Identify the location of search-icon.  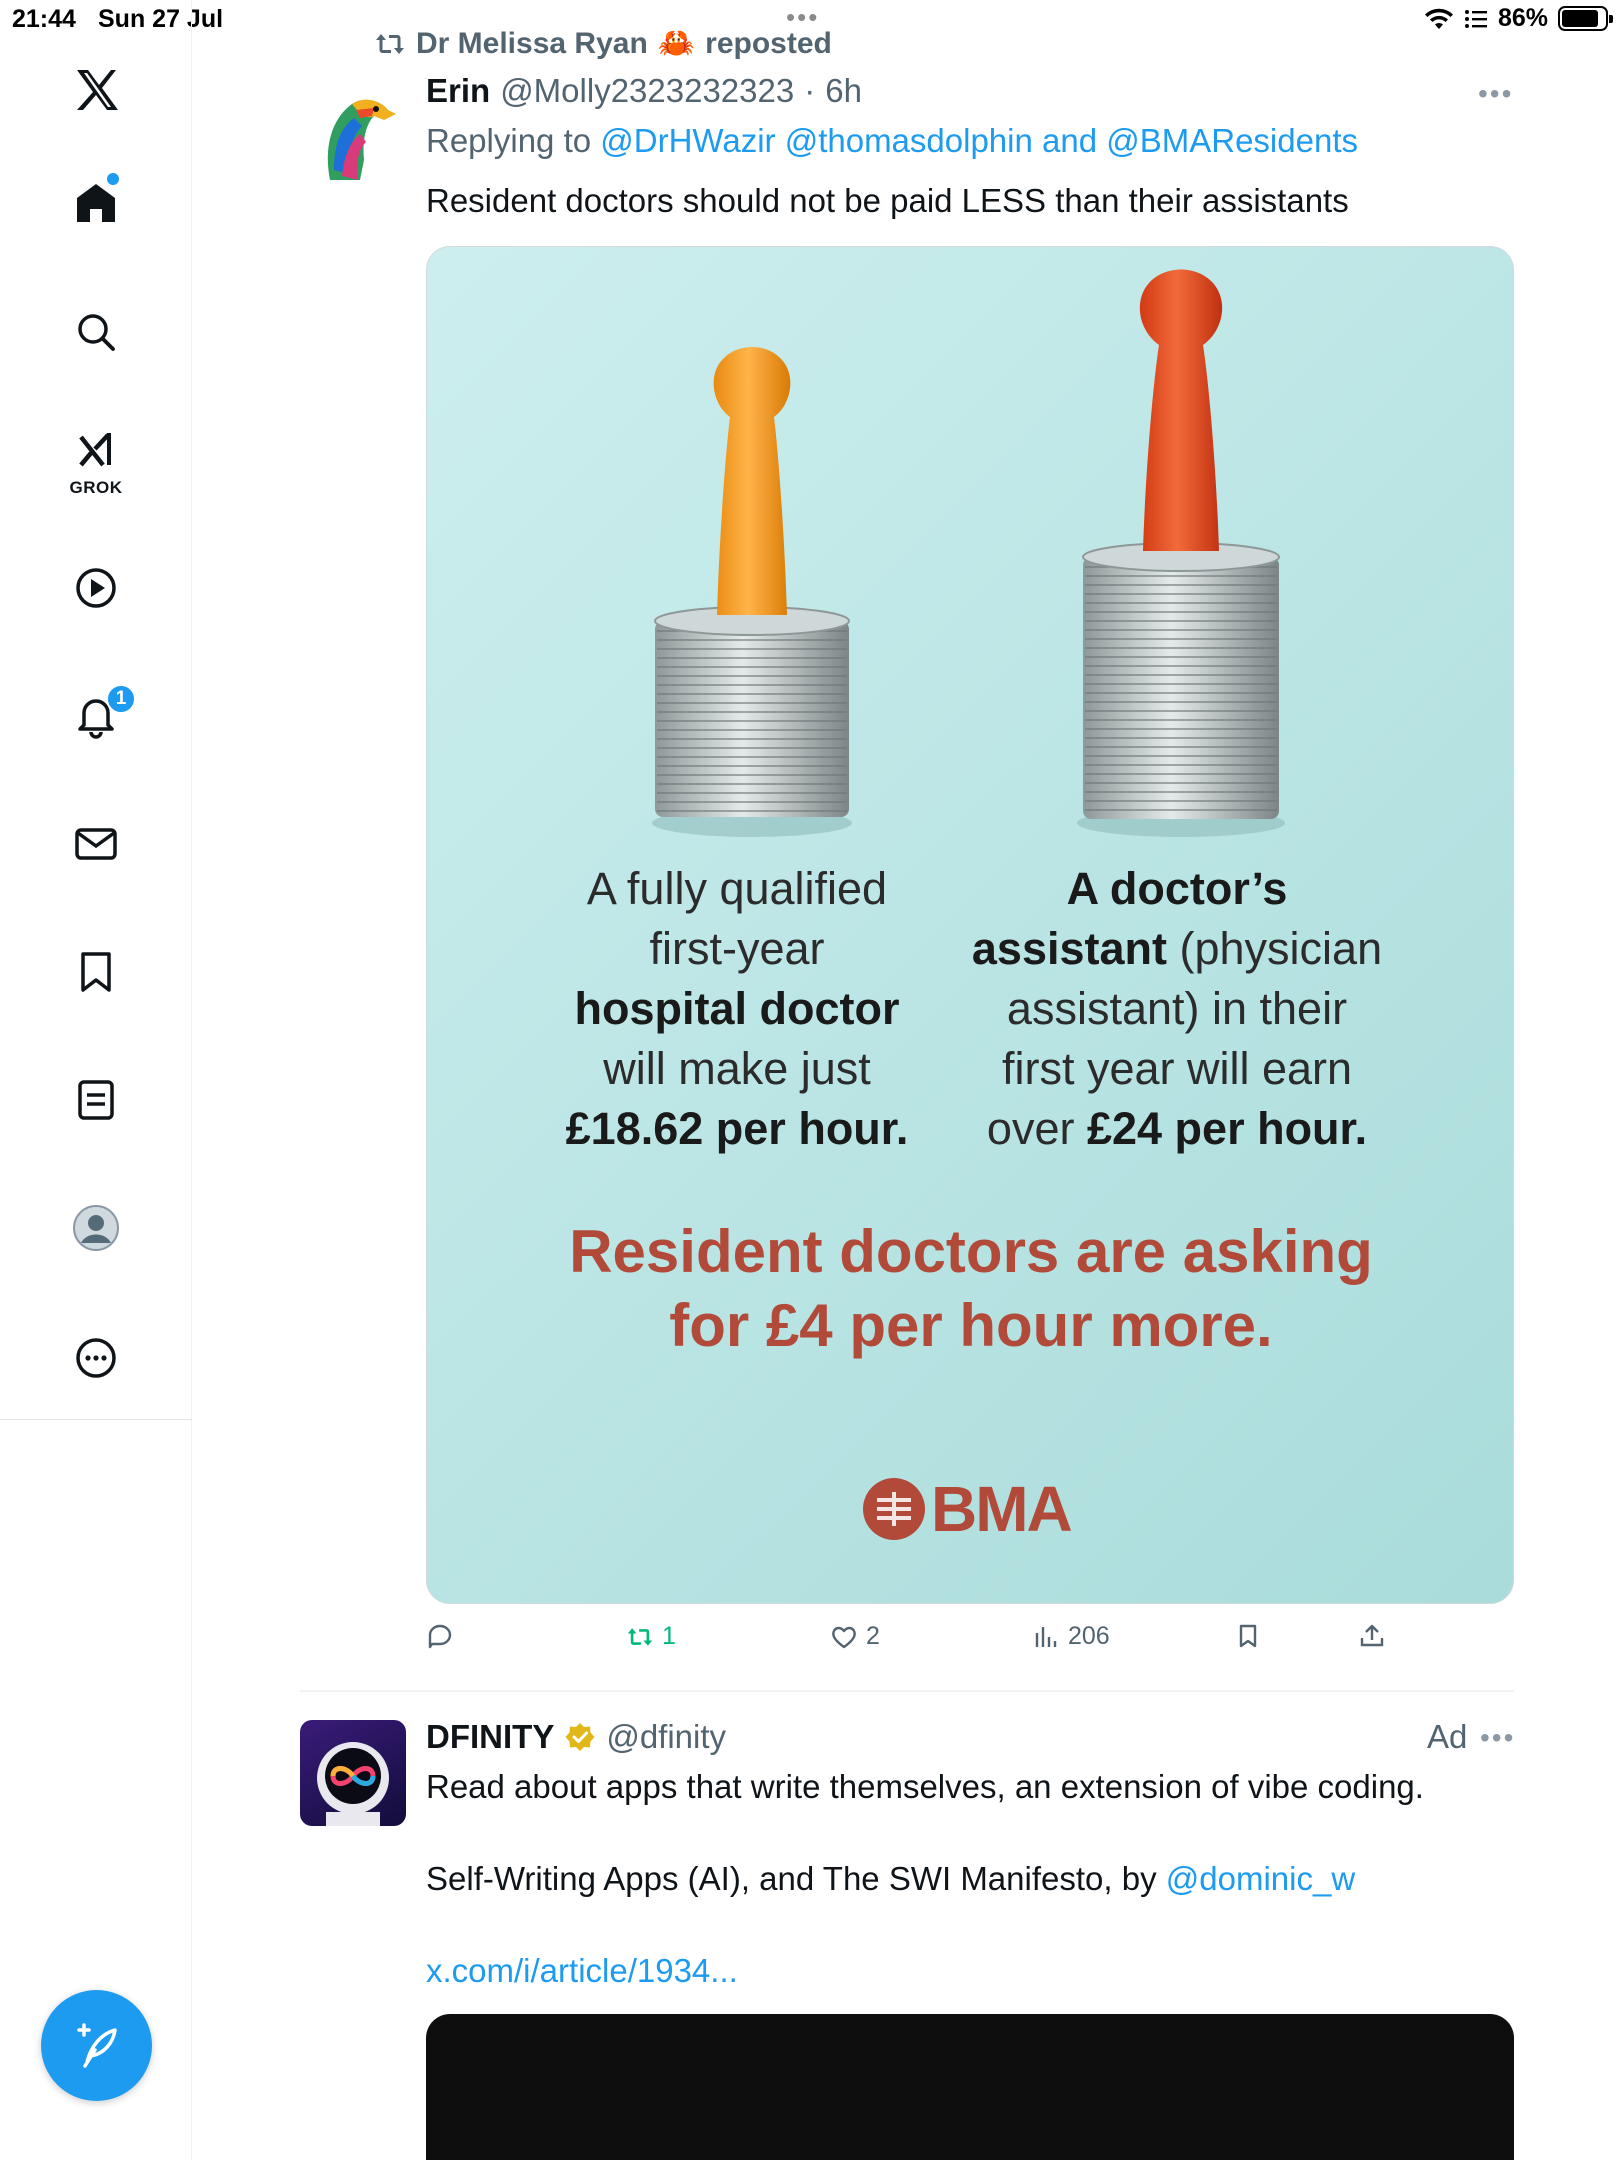
(96, 332).